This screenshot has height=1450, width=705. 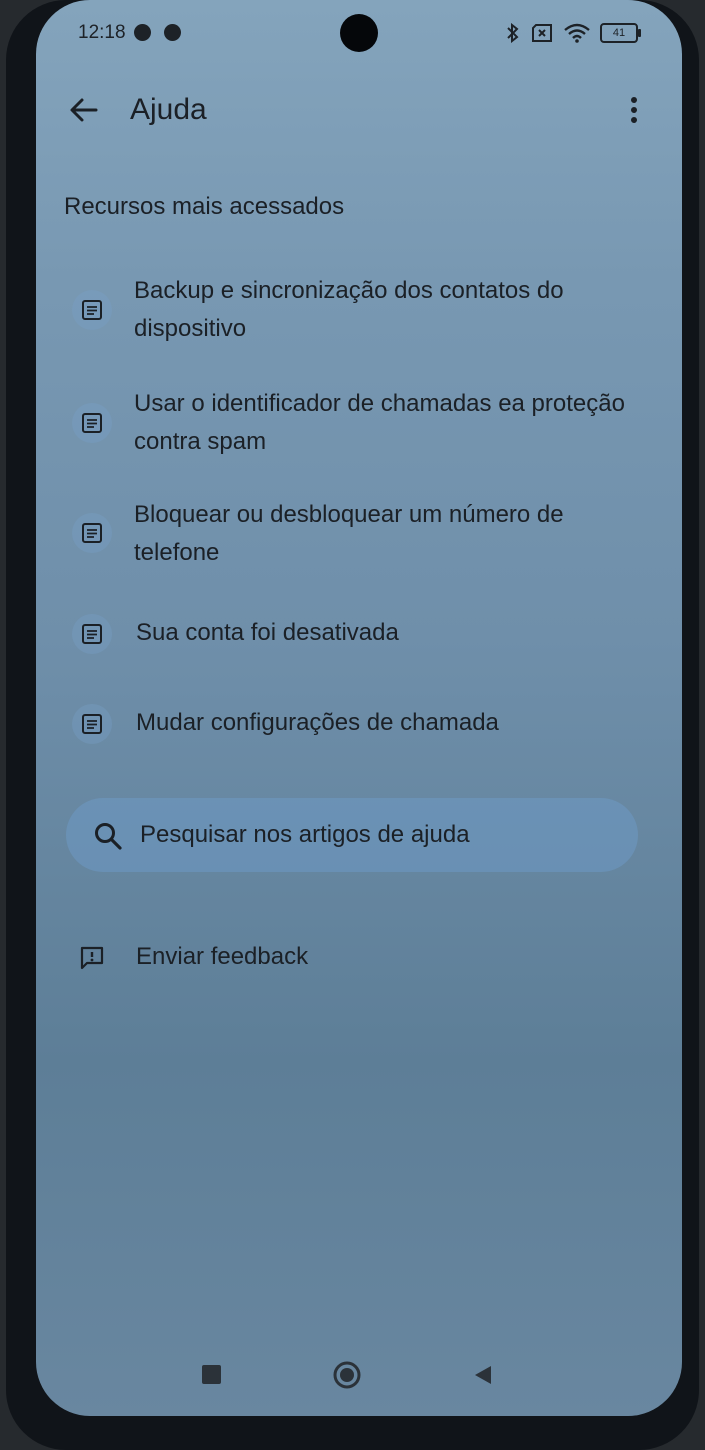 What do you see at coordinates (305, 834) in the screenshot?
I see `search-placeholder: Pesquisar nos artigos de ajuda` at bounding box center [305, 834].